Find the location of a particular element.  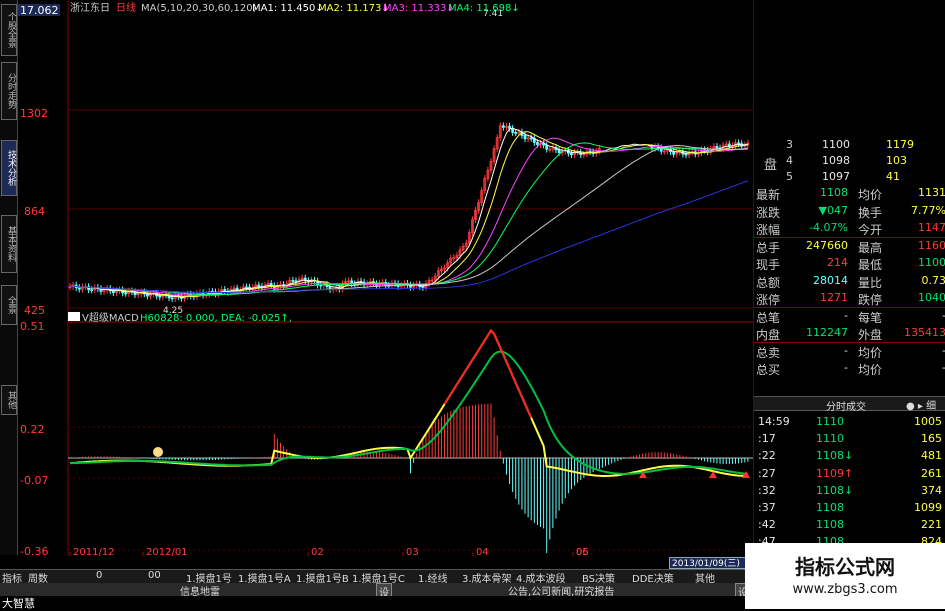

date-label-4: 04 is located at coordinates (482, 551).